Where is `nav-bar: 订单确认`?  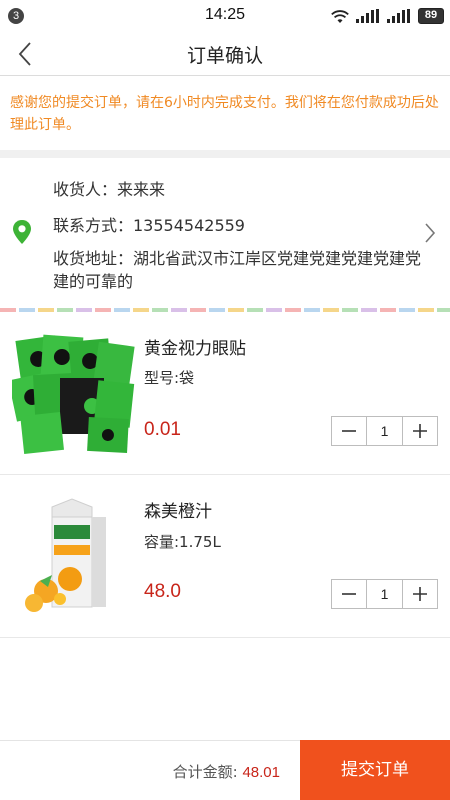
nav-bar: 订单确认 is located at coordinates (225, 54).